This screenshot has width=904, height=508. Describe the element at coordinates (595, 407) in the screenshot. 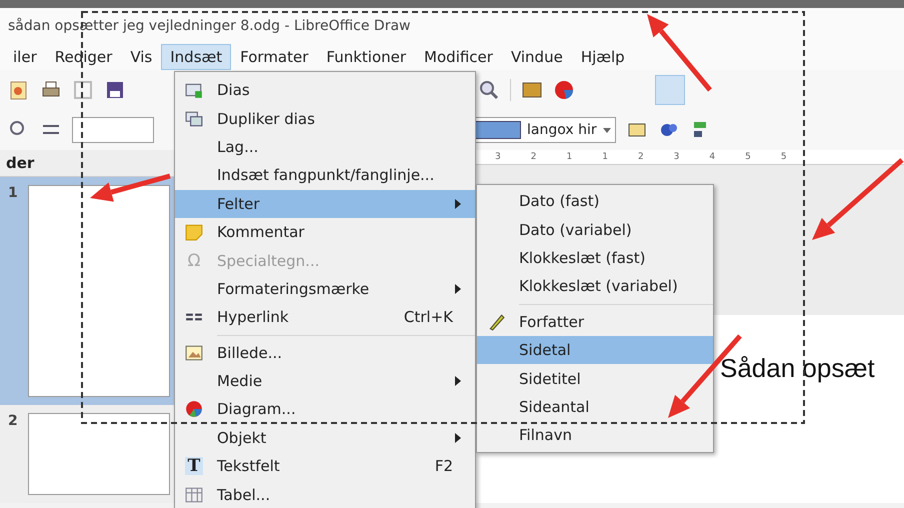

I see `menu-option: Sideantal` at that location.